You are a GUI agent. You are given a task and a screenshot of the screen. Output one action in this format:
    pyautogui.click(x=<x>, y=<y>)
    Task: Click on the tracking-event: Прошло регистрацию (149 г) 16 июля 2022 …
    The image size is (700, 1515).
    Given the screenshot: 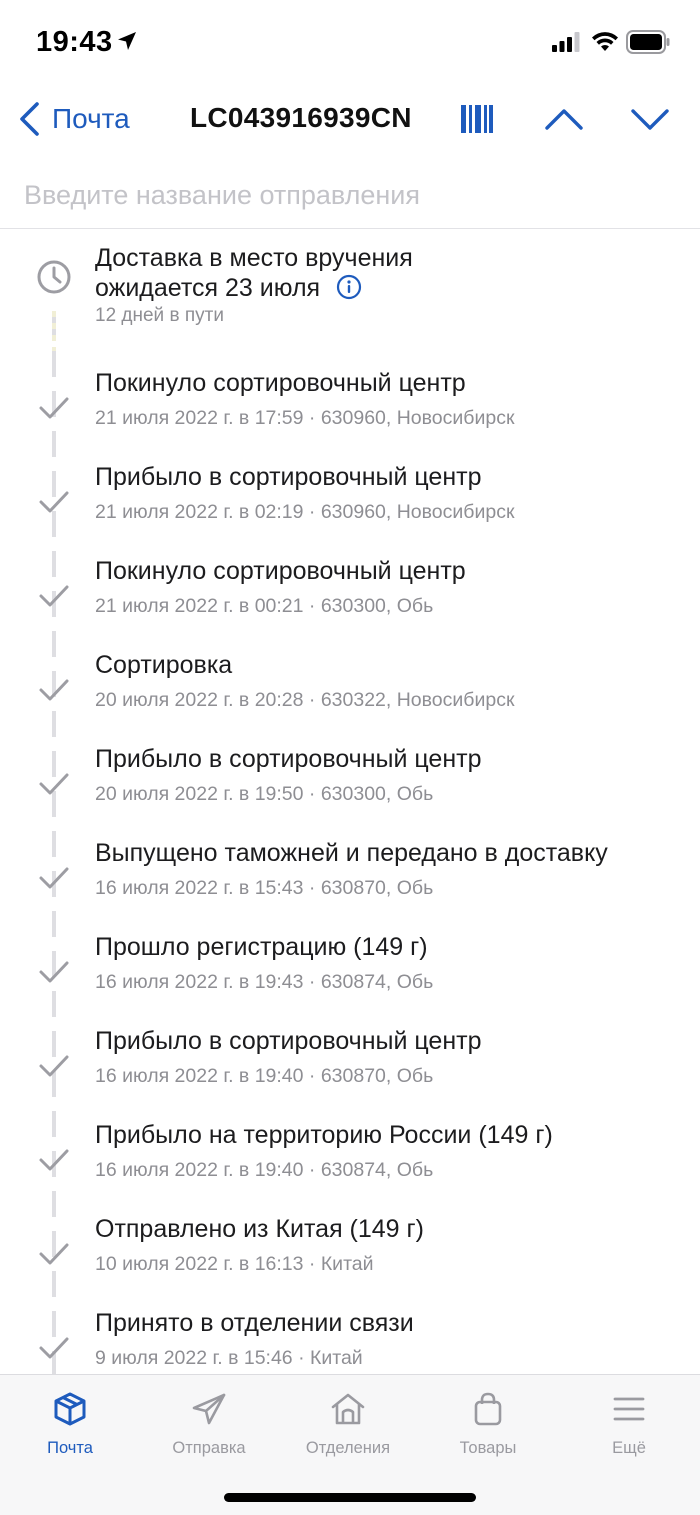 What is the action you would take?
    pyautogui.click(x=350, y=980)
    